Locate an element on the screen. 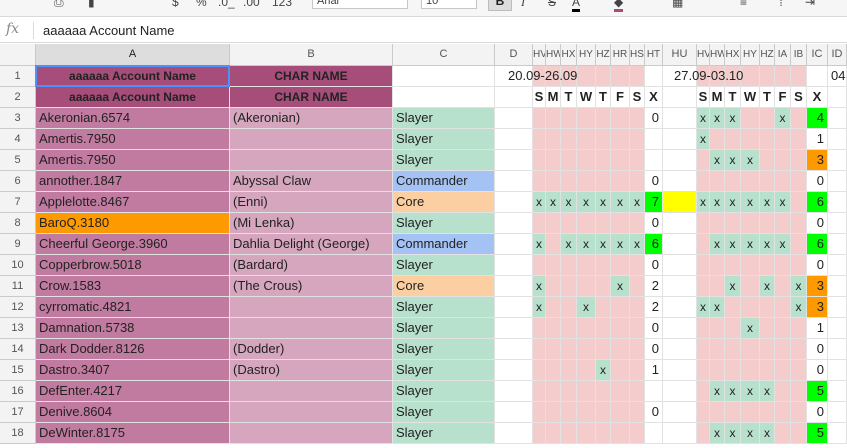 The height and width of the screenshot is (448, 847). vertical-align-icon: ⇡ is located at coordinates (781, 4).